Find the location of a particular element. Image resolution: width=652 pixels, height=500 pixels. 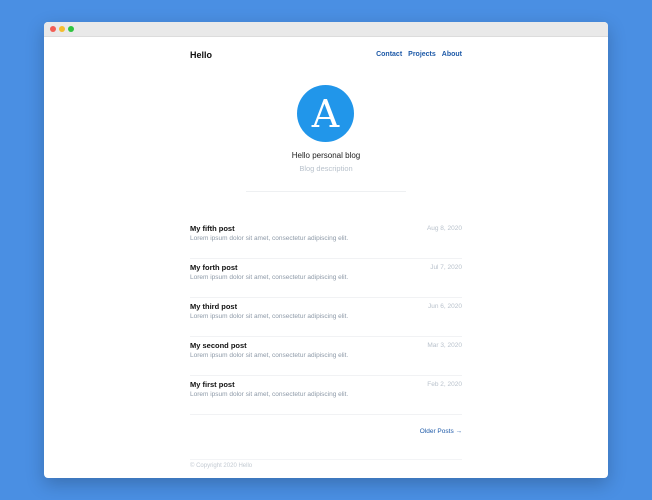

avatar-letter: A is located at coordinates (325, 113).